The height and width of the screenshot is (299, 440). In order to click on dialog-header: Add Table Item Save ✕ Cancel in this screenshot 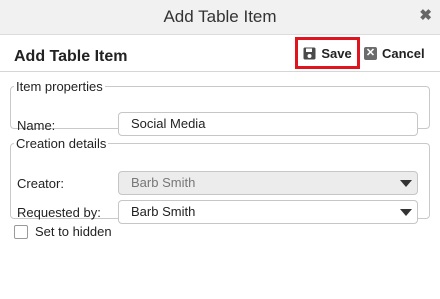, I will do `click(220, 53)`.